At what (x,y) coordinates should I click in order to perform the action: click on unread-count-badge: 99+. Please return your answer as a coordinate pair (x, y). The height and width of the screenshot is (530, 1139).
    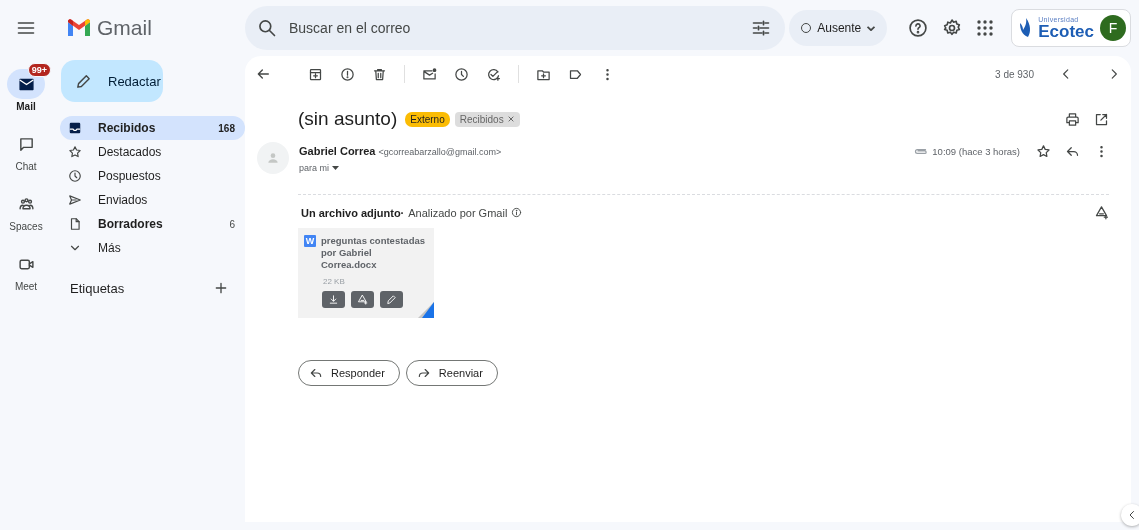
    Looking at the image, I should click on (39, 70).